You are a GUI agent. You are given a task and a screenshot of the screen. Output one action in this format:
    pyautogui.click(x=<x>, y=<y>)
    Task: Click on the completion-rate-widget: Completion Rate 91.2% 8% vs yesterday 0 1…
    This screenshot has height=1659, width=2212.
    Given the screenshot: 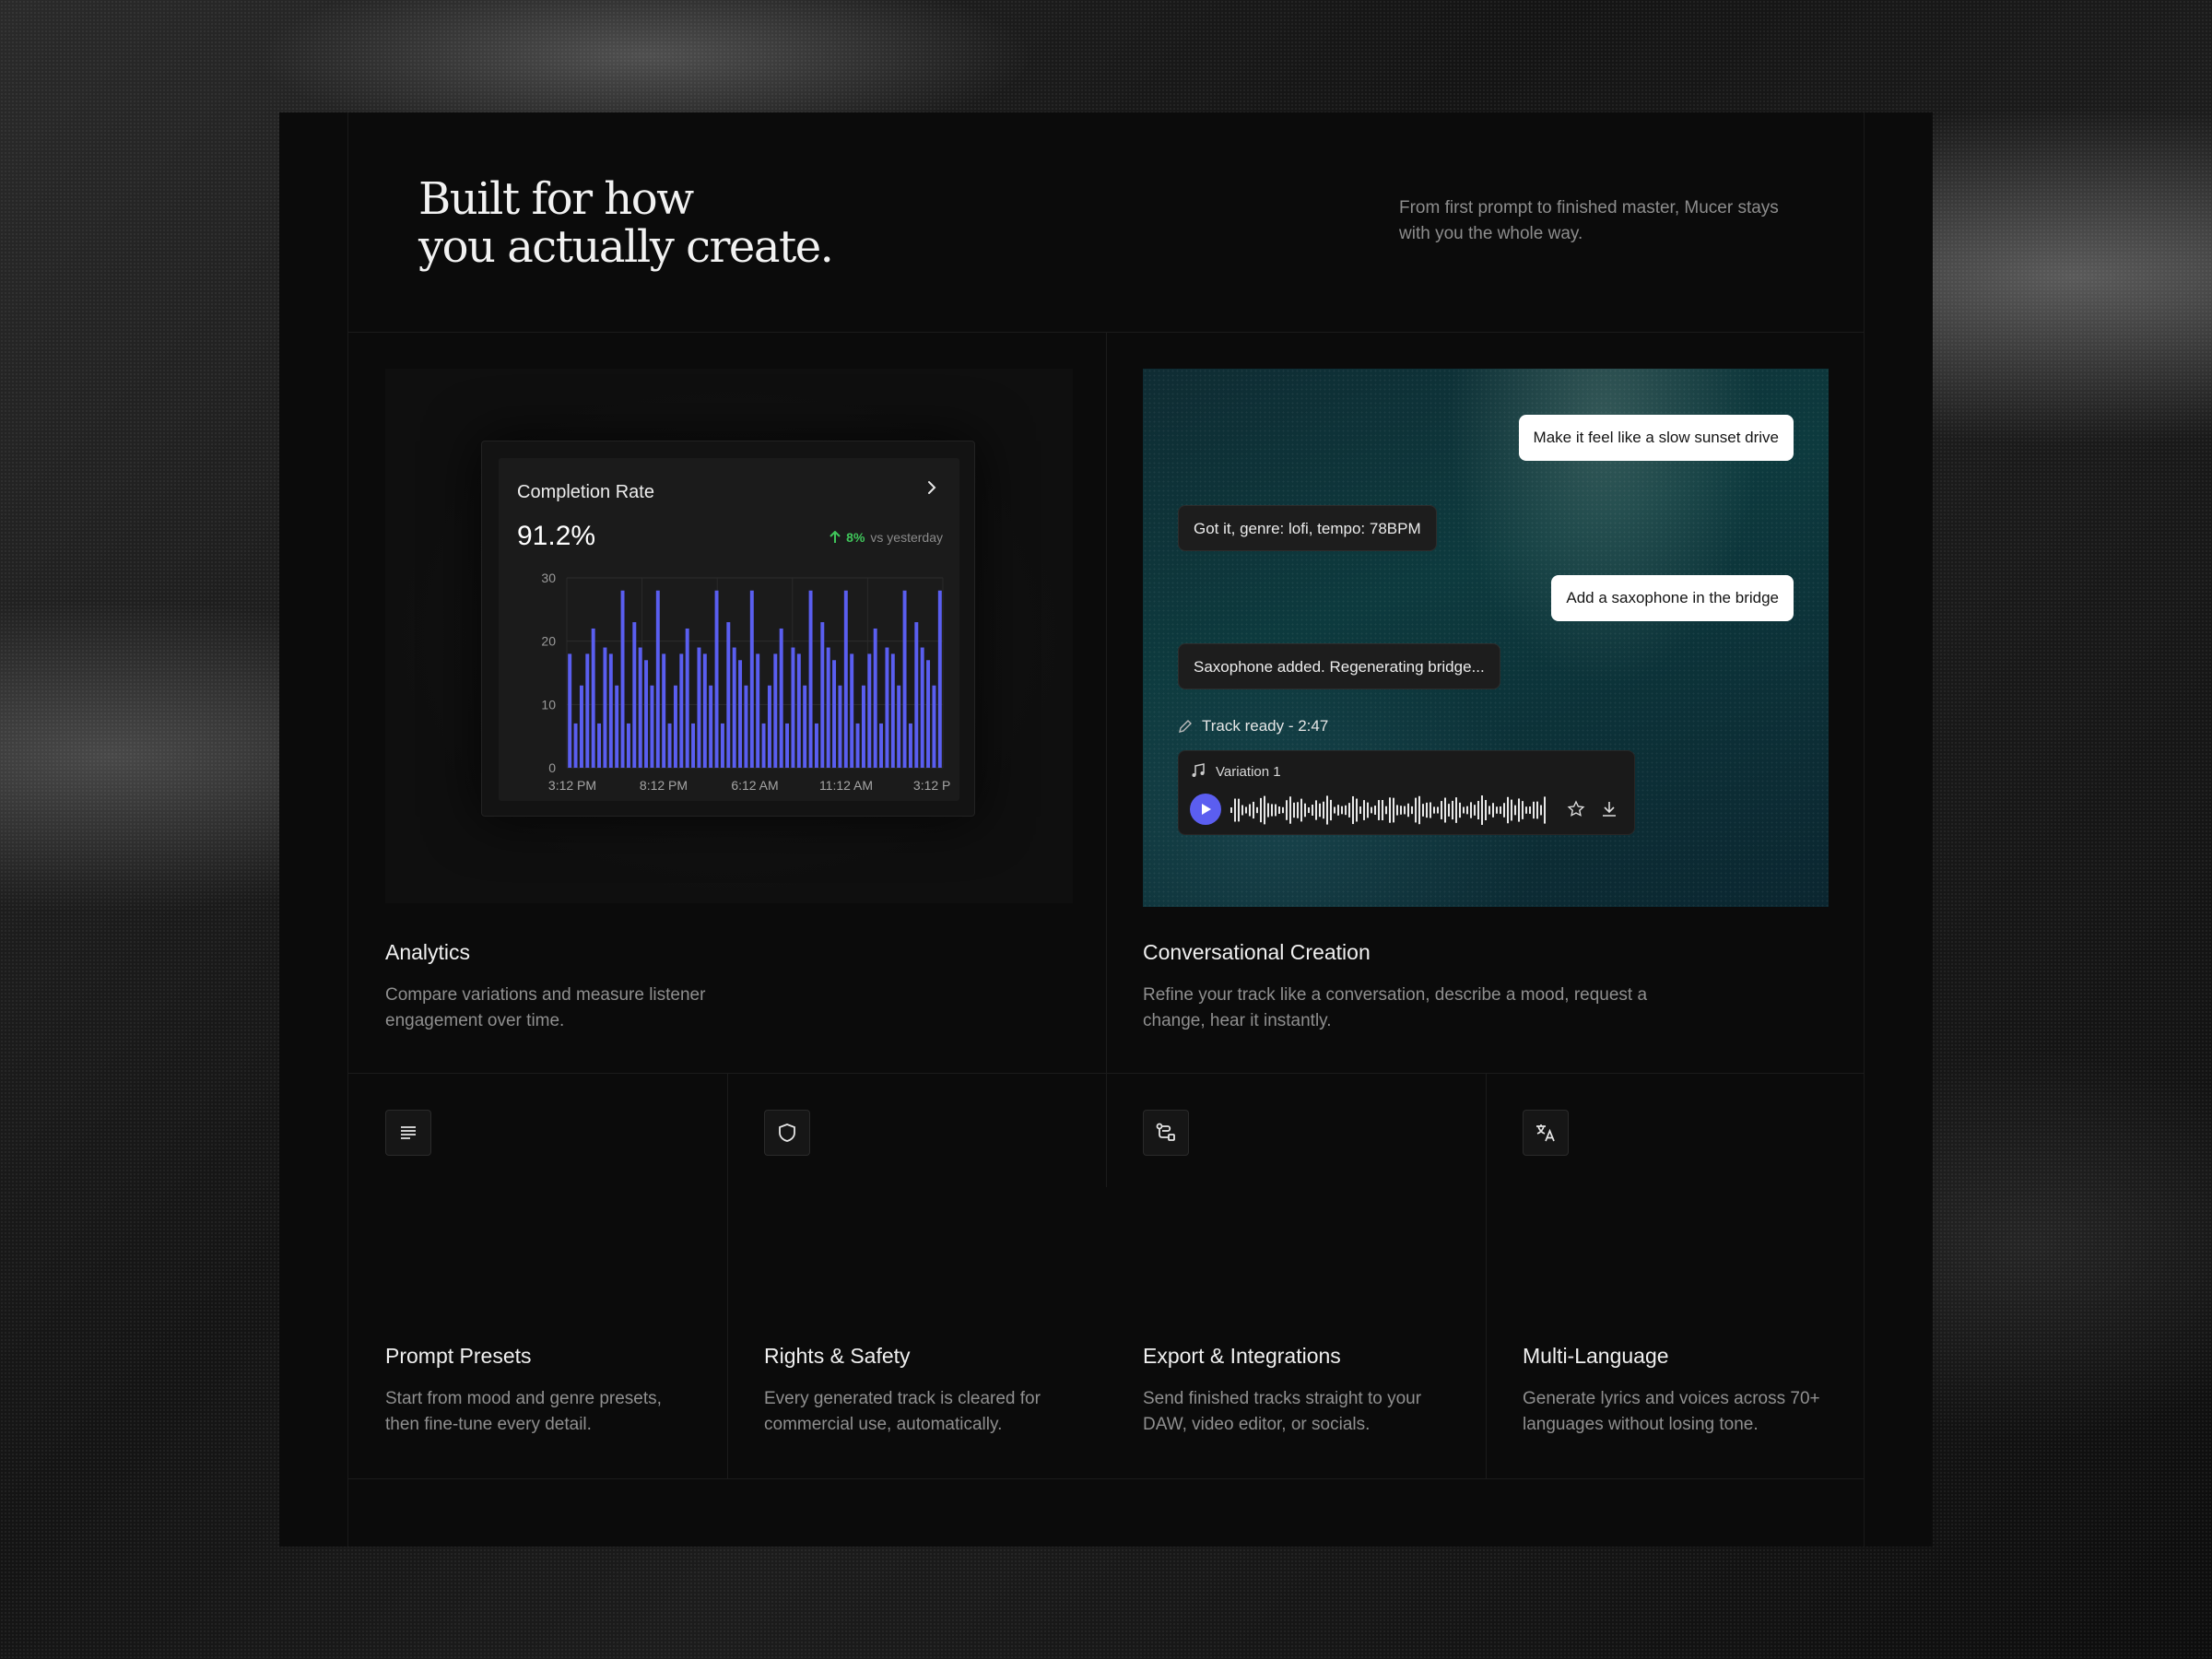 What is the action you would take?
    pyautogui.click(x=728, y=629)
    